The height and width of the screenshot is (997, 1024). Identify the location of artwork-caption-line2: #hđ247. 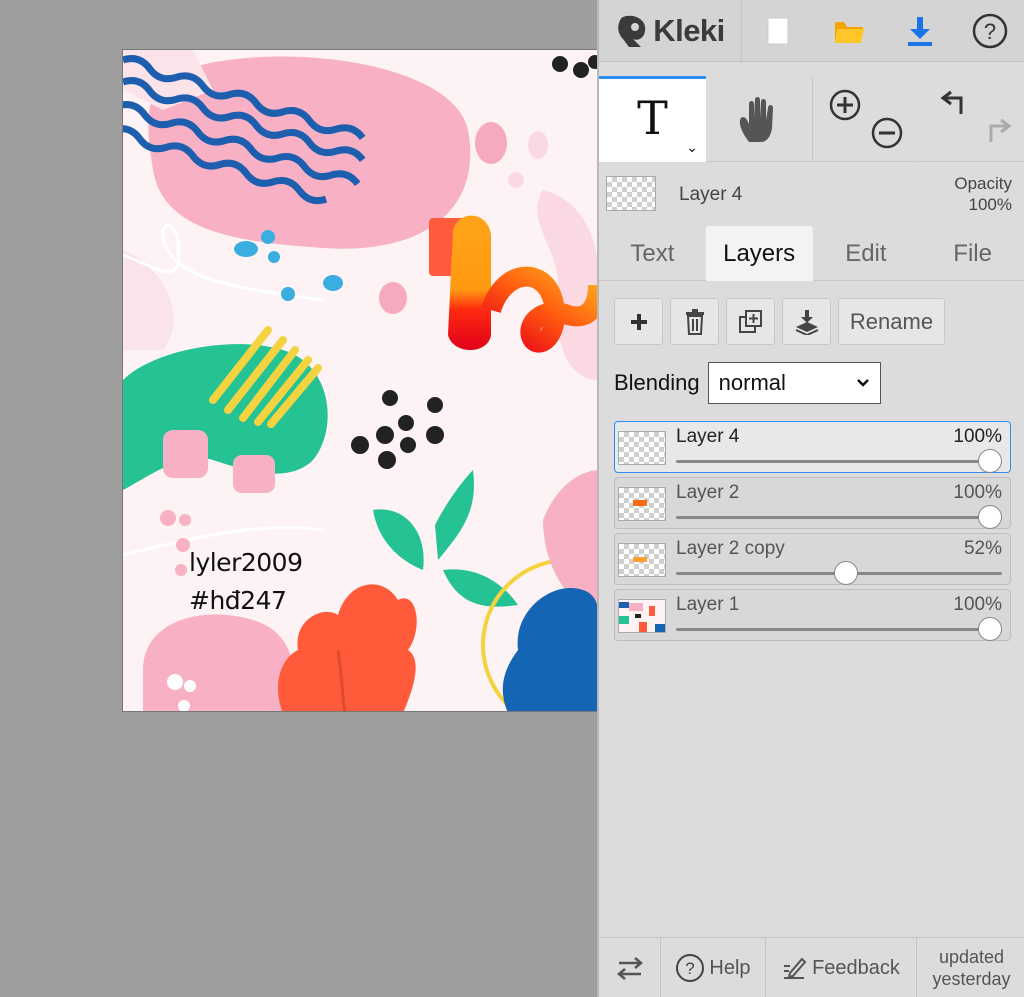
(238, 600).